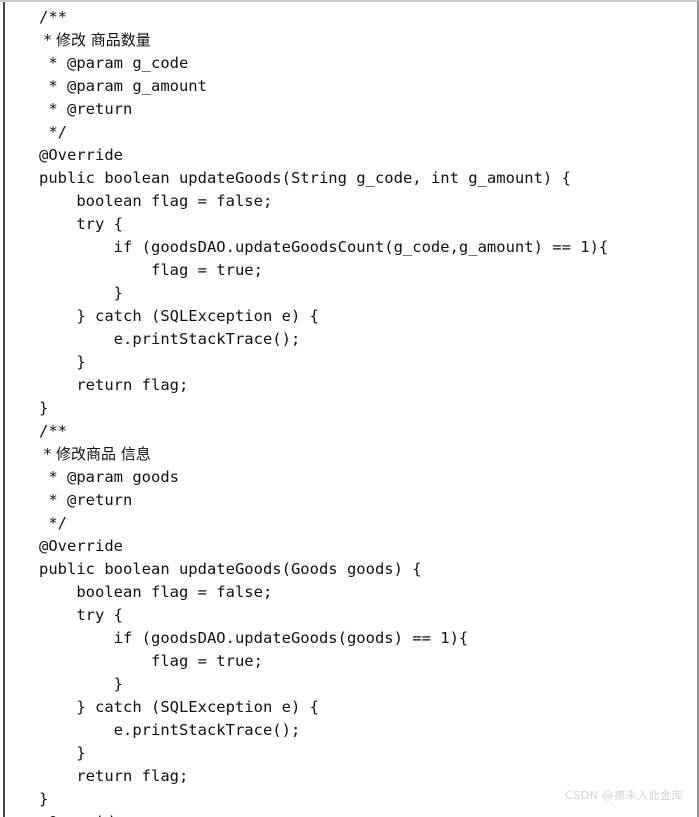 The image size is (699, 817). What do you see at coordinates (254, 638) in the screenshot?
I see `code-line: if (goodsDAO.updateGoods(goods) == 1){` at bounding box center [254, 638].